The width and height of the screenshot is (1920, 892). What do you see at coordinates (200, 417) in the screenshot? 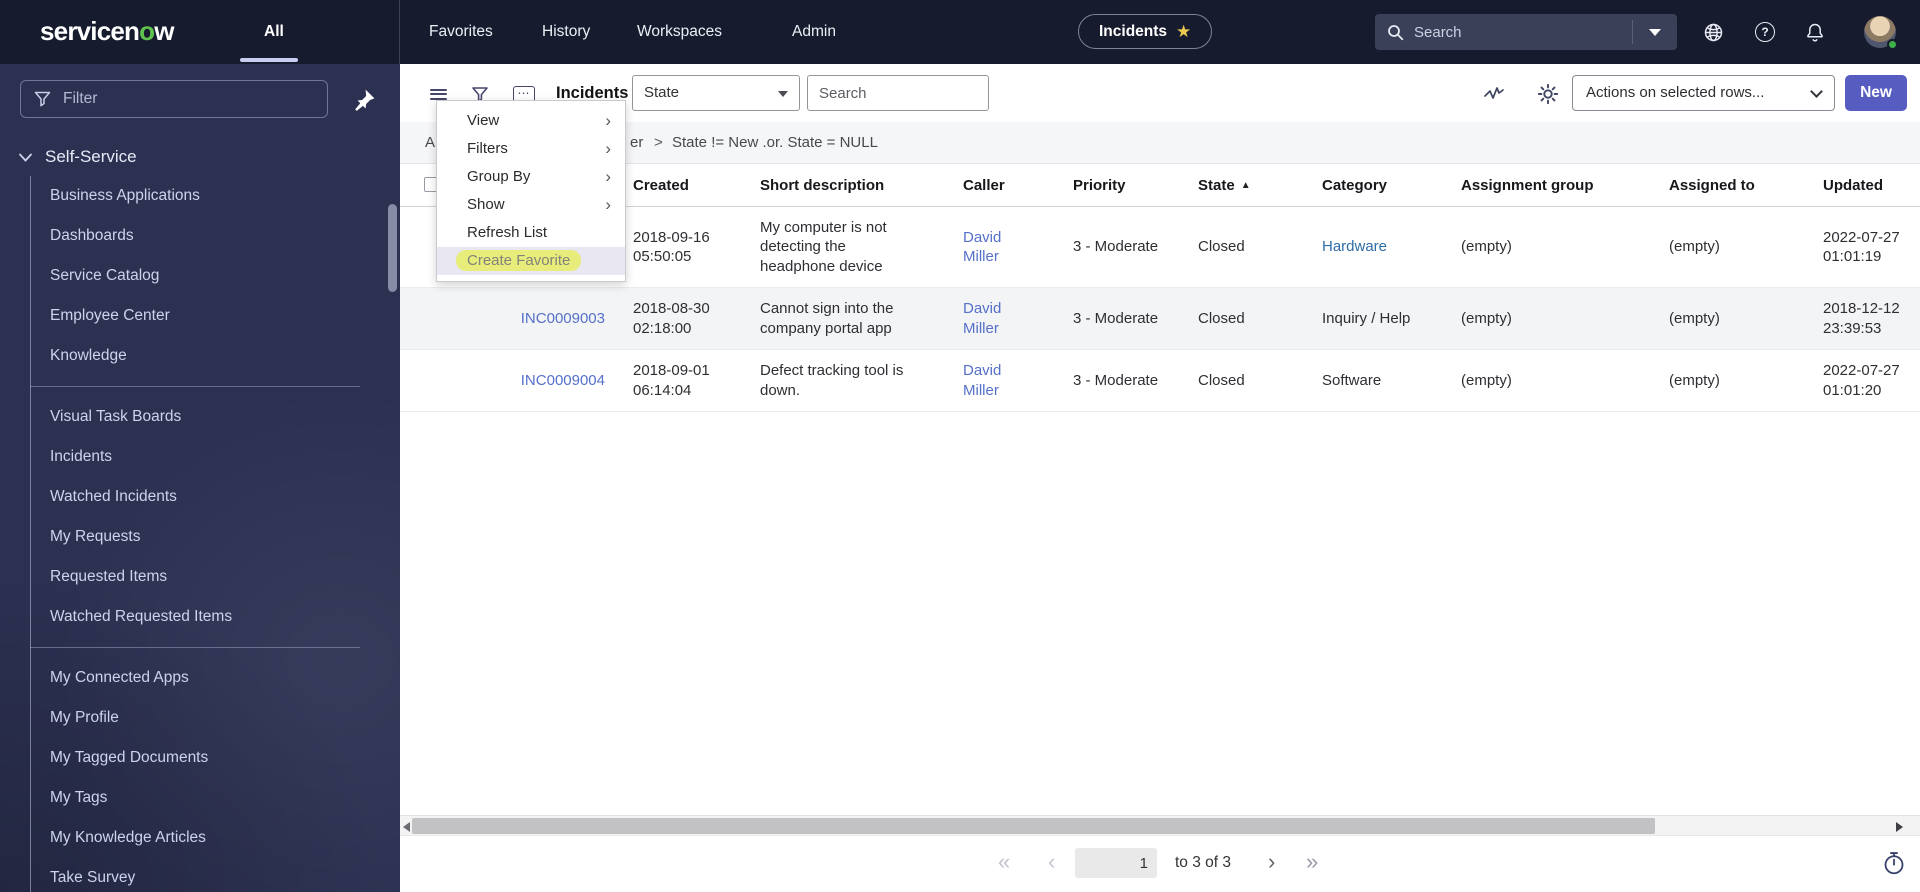
I see `sidebar-item-visual-task-boards: Visual Task Boards` at bounding box center [200, 417].